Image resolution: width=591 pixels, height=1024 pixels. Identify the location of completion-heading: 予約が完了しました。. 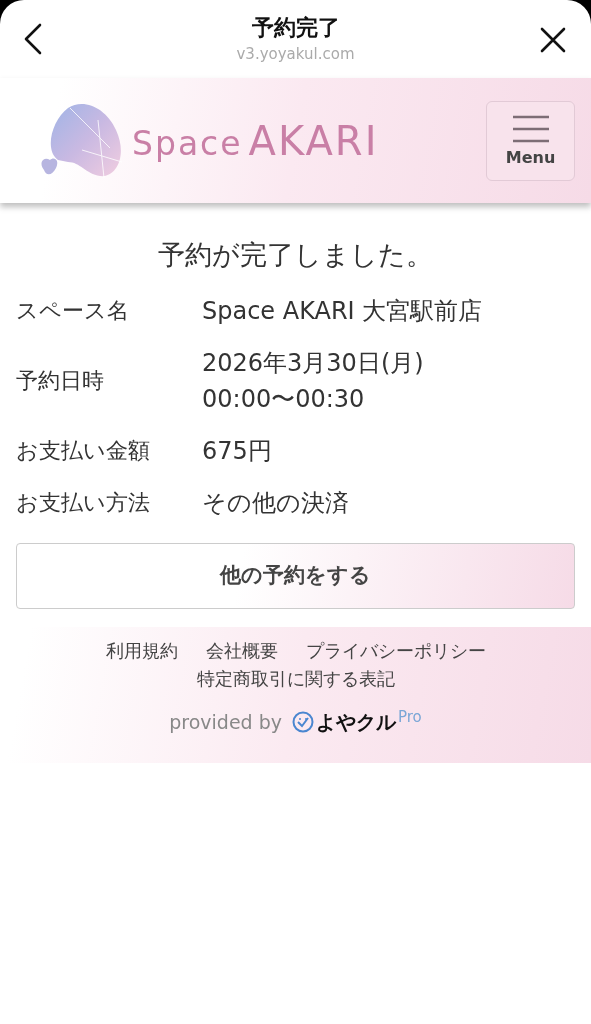
(295, 255).